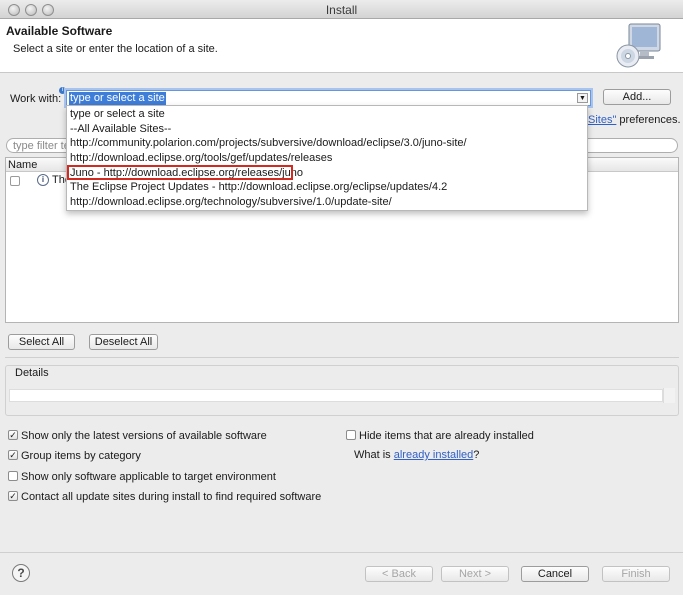 The width and height of the screenshot is (683, 595). What do you see at coordinates (636, 574) in the screenshot?
I see `finish-button: Finish` at bounding box center [636, 574].